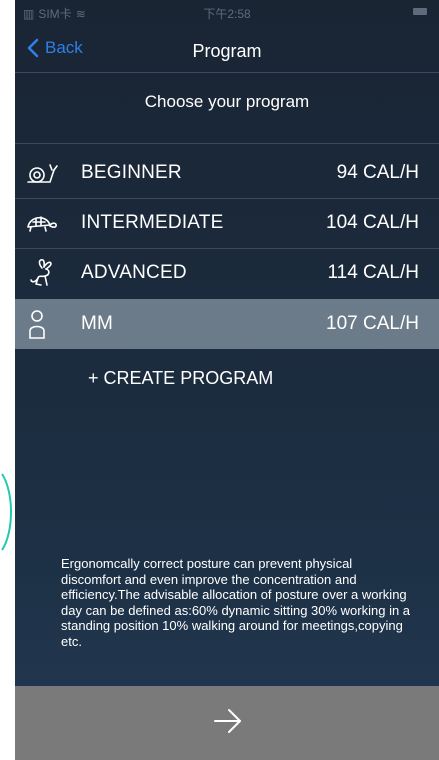  What do you see at coordinates (131, 172) in the screenshot?
I see `program-name: BEGINNER` at bounding box center [131, 172].